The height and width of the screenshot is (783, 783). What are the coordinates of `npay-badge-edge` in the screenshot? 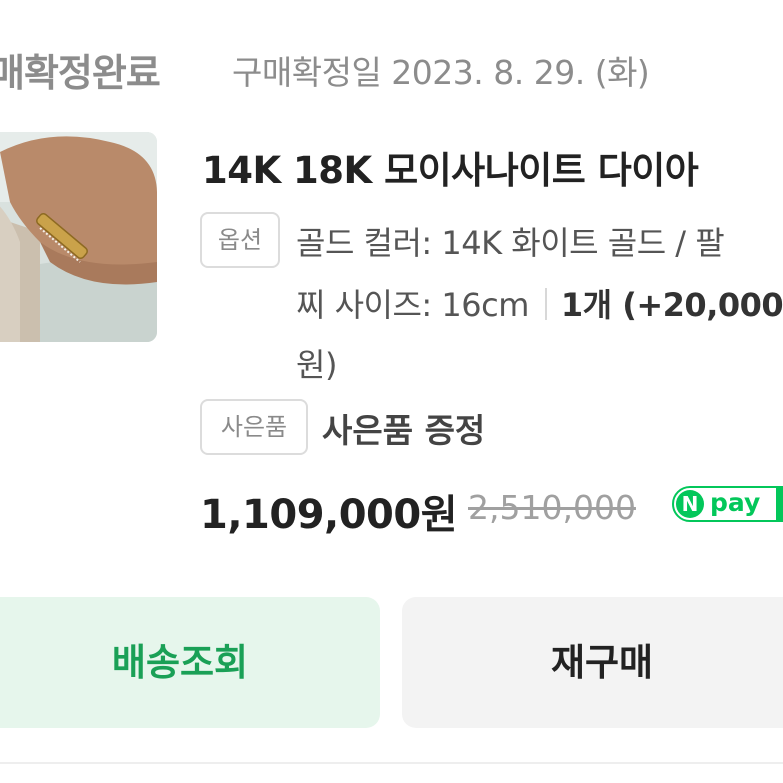 It's located at (779, 504).